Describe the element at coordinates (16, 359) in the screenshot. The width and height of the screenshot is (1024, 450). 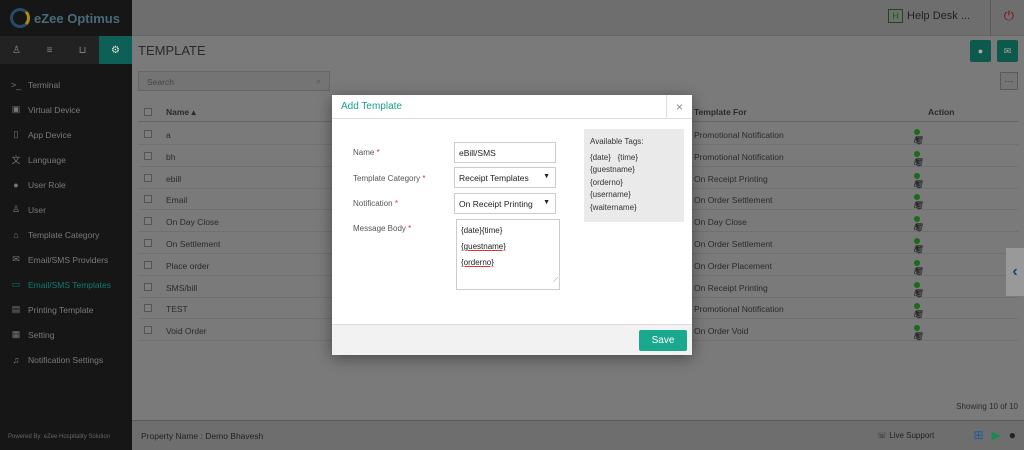
I see `bell-icon: ♫` at that location.